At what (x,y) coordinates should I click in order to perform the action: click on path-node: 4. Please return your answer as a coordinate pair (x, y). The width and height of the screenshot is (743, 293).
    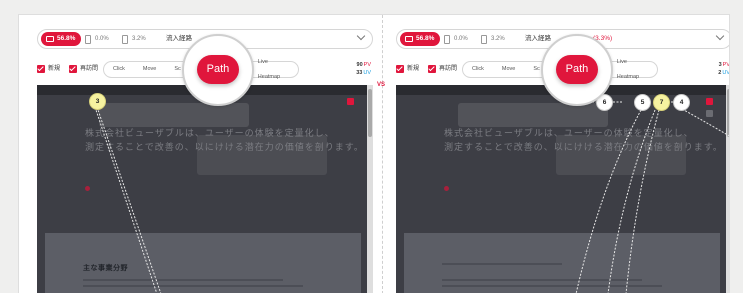
    Looking at the image, I should click on (681, 102).